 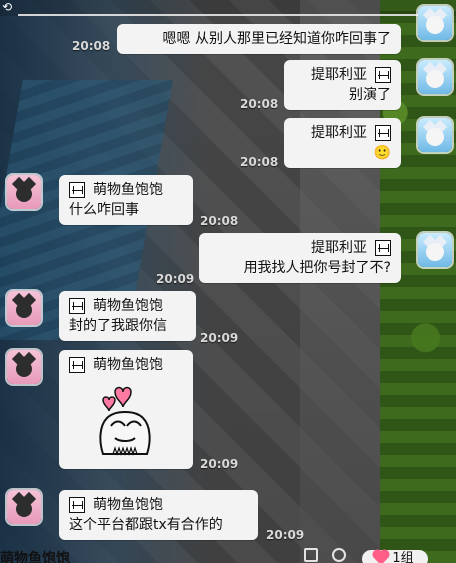 I want to click on pin-icon, so click(x=339, y=555).